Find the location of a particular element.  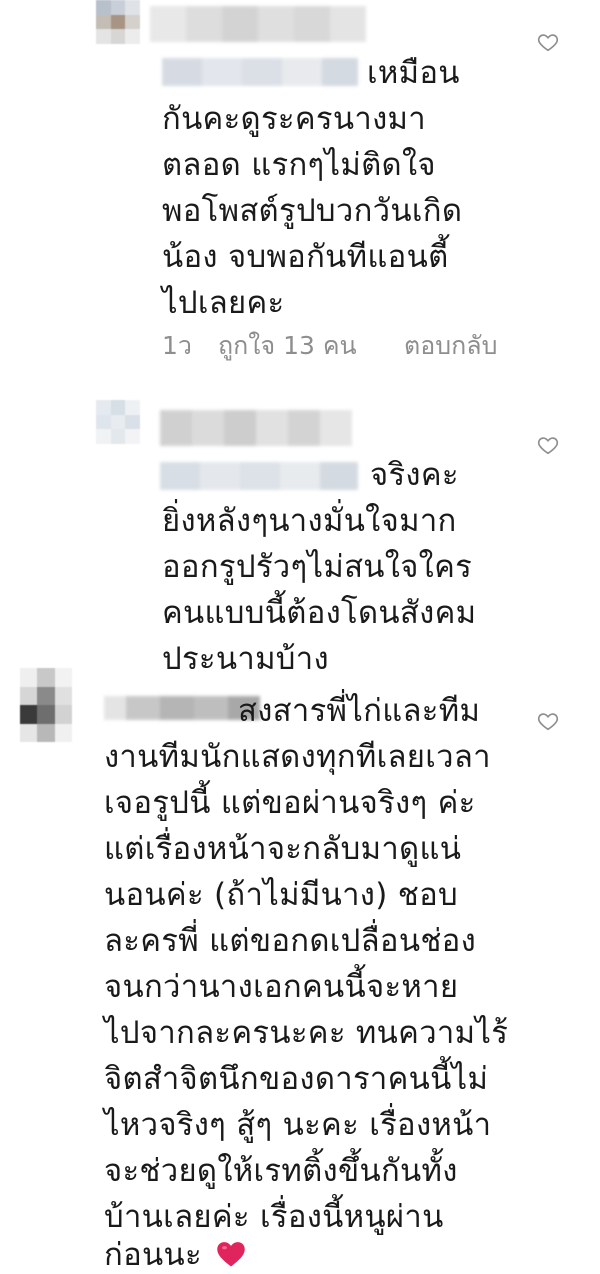

comment-text-line-with-emoji: ก่อนนะ is located at coordinates (175, 1255).